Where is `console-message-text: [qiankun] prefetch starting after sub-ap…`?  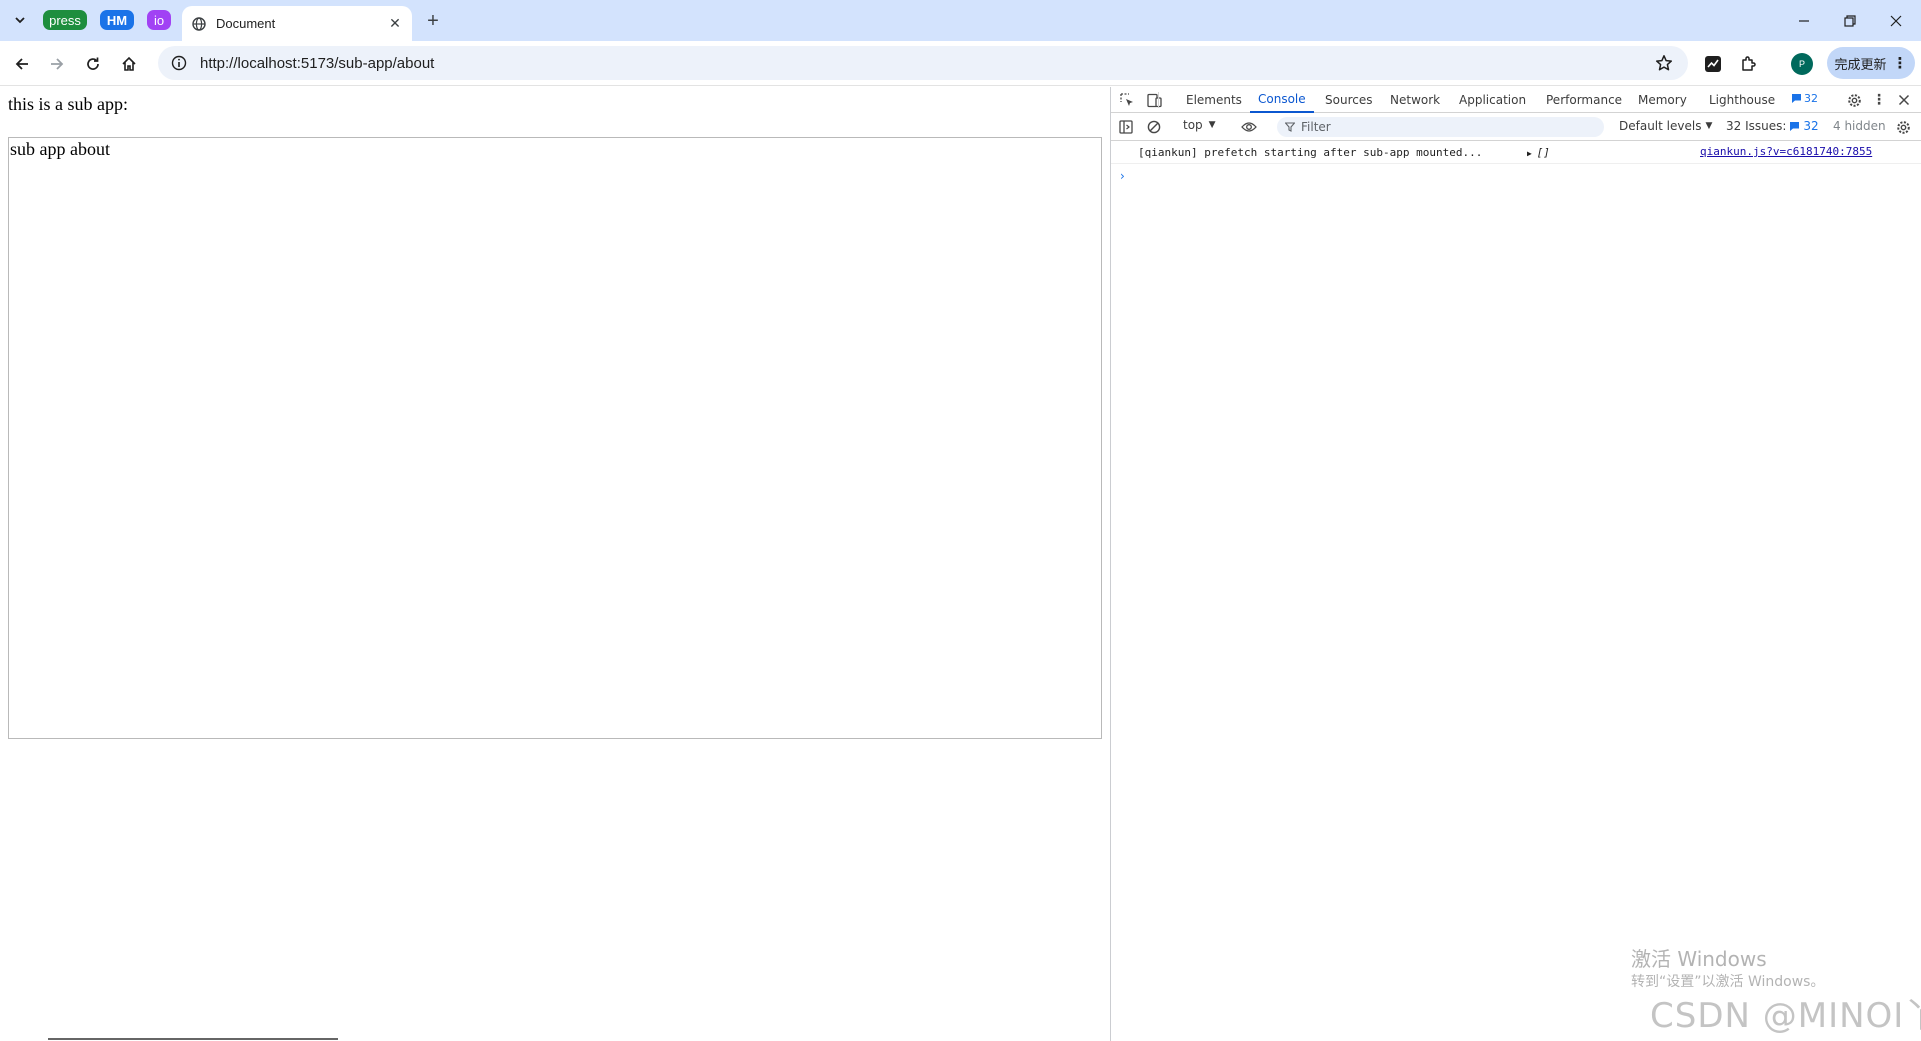
console-message-text: [qiankun] prefetch starting after sub-ap… is located at coordinates (1310, 152).